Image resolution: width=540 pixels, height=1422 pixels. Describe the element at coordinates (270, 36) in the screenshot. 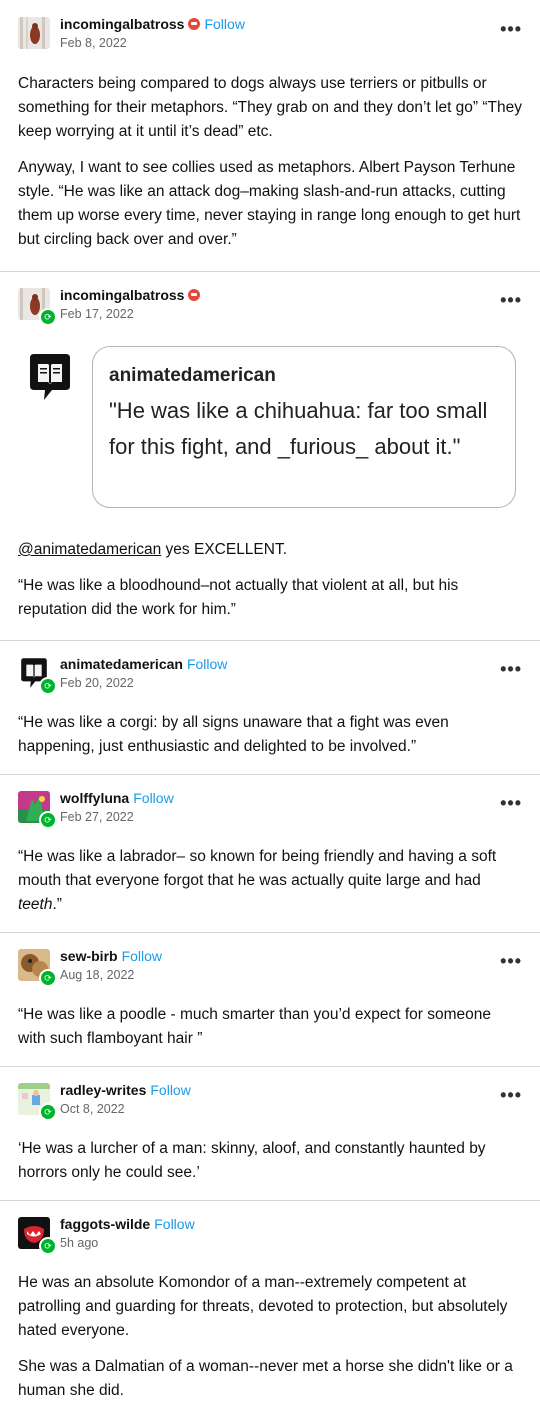

I see `post-header: incomingalbatross Follow Feb 8, 2022 •••` at that location.